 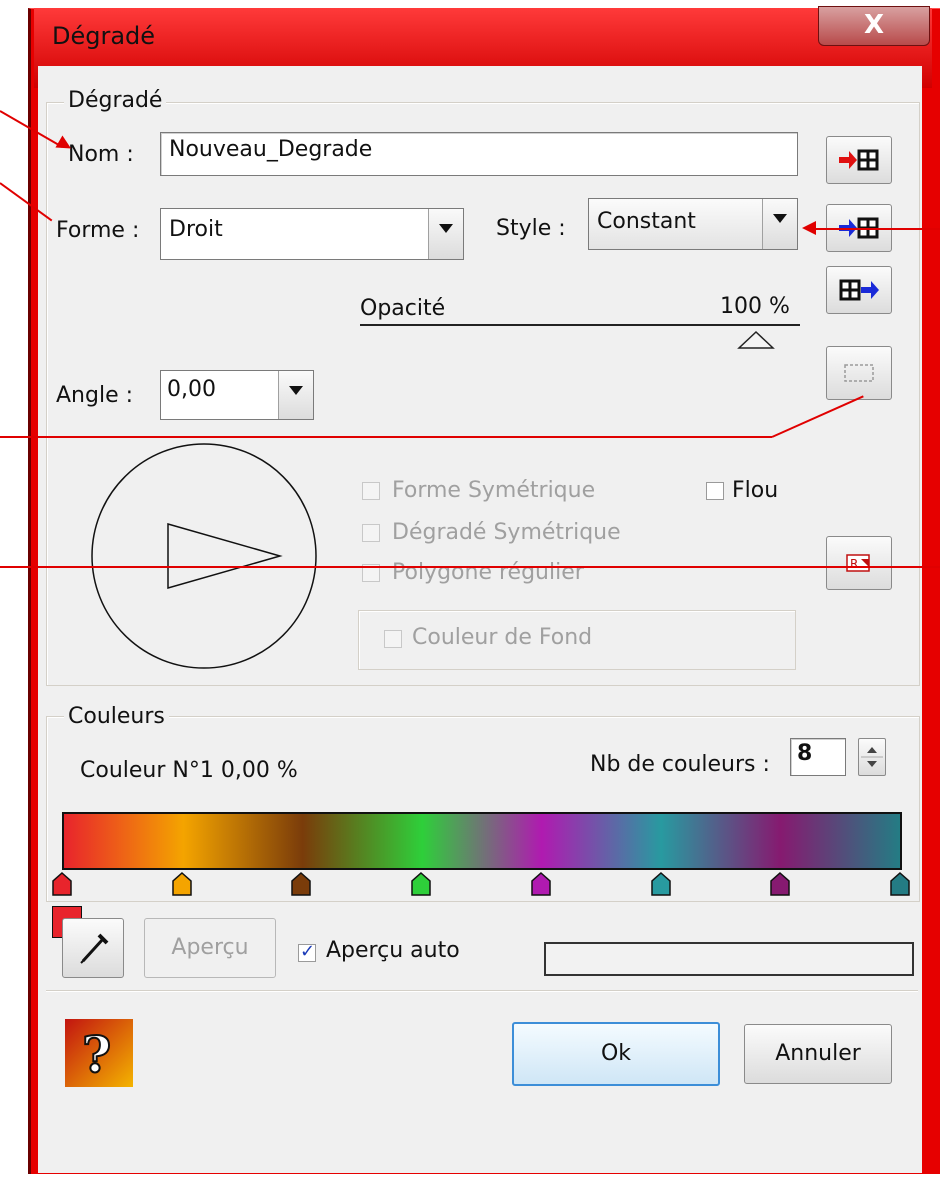 I want to click on color-count-spinner, so click(x=872, y=757).